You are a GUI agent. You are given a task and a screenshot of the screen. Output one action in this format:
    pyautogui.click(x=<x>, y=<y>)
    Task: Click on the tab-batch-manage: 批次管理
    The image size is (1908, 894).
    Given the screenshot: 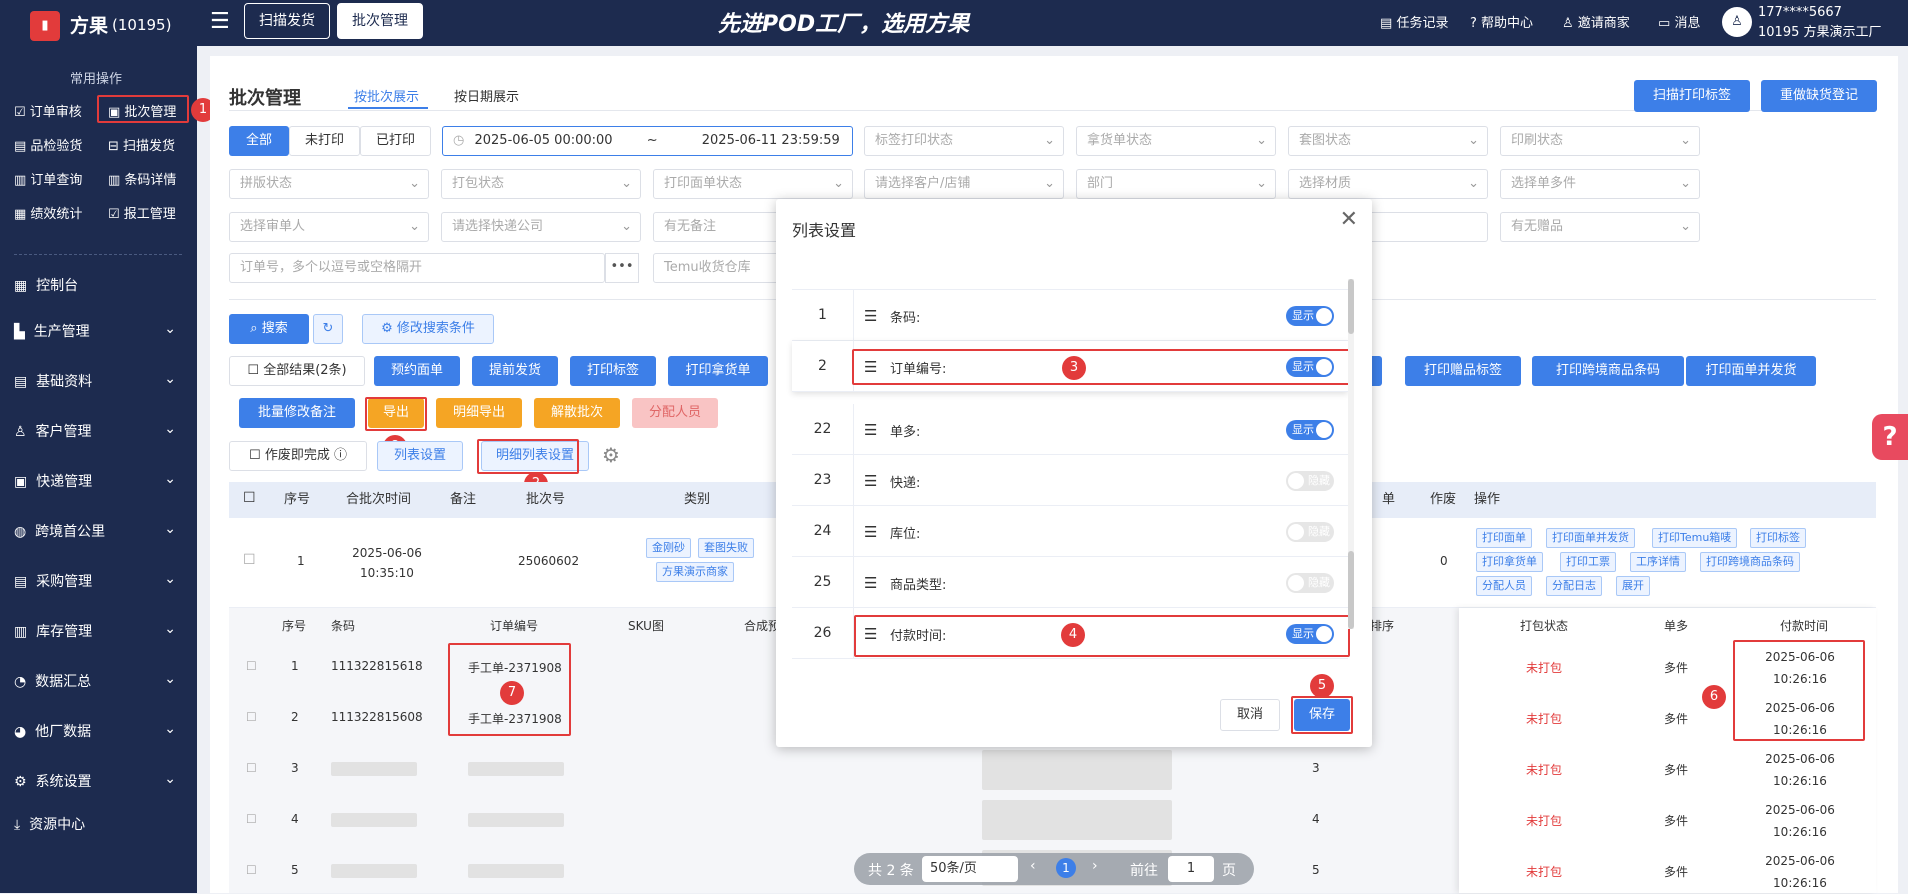 What is the action you would take?
    pyautogui.click(x=380, y=21)
    